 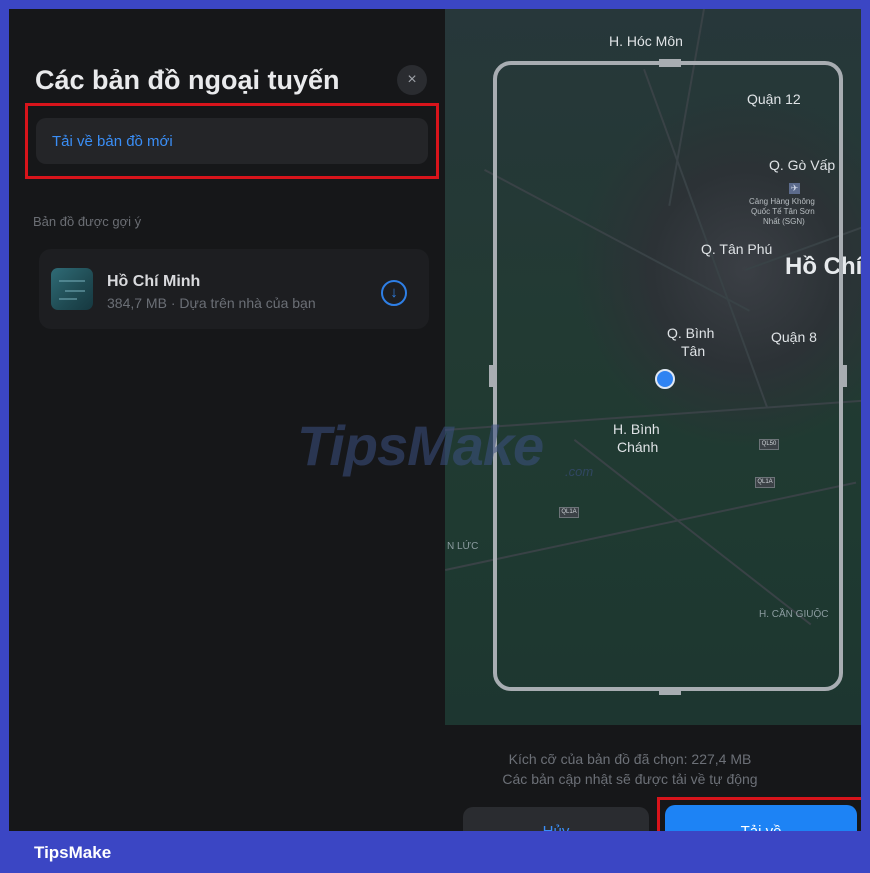 What do you see at coordinates (73, 852) in the screenshot?
I see `brand-name: TipsMake` at bounding box center [73, 852].